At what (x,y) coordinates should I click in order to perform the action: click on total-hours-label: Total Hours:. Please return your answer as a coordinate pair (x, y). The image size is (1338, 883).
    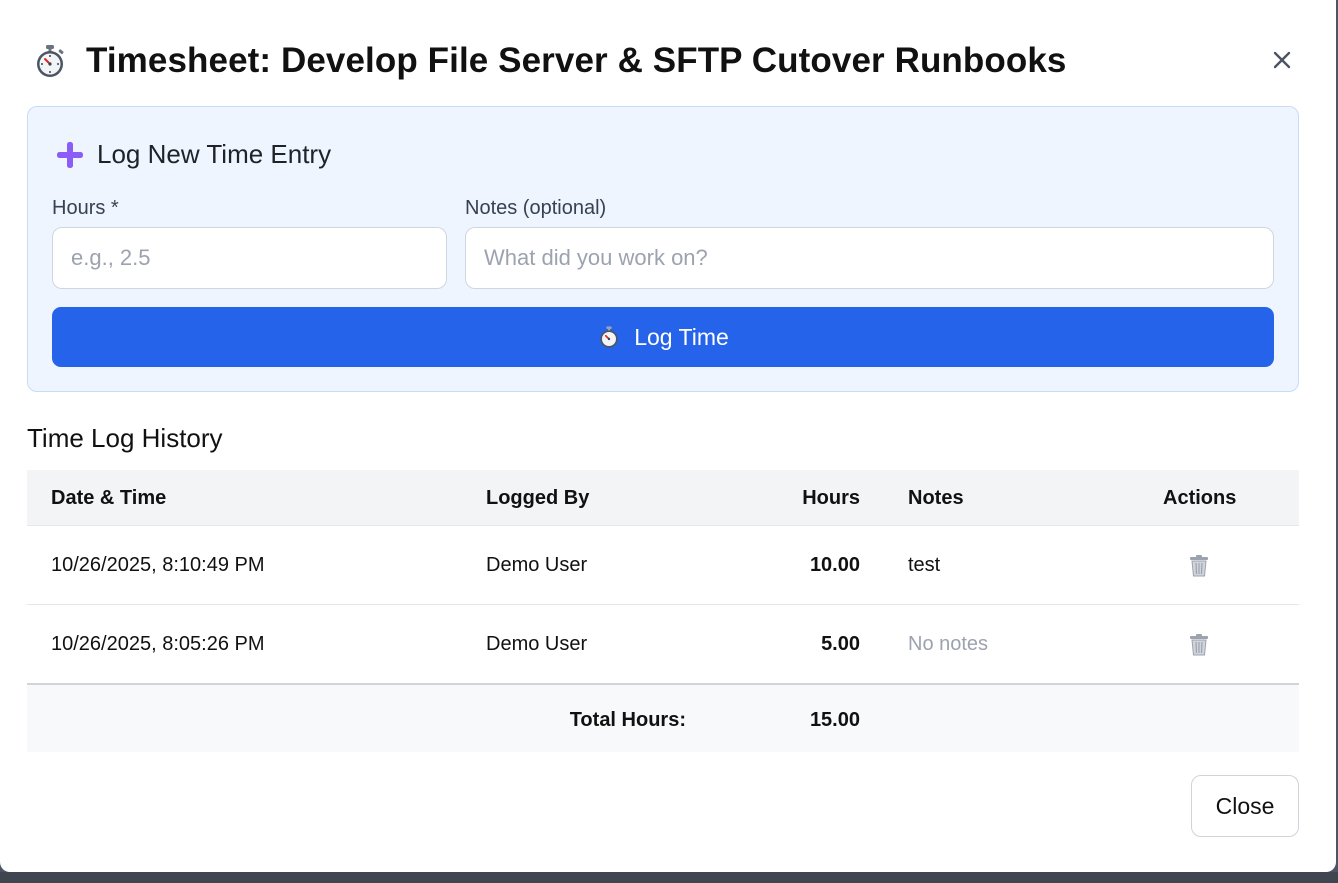
    Looking at the image, I should click on (627, 720).